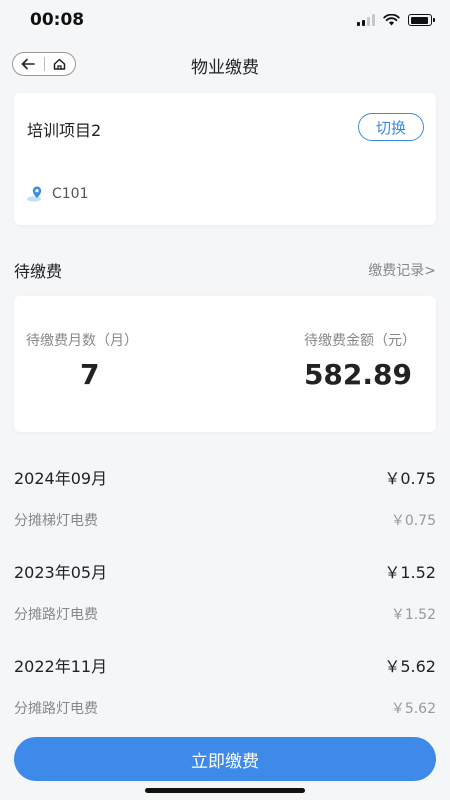 This screenshot has height=800, width=450. Describe the element at coordinates (34, 194) in the screenshot. I see `location-pin-icon` at that location.